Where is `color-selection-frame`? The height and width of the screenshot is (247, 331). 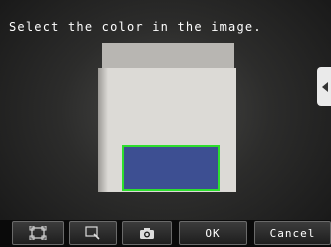 color-selection-frame is located at coordinates (171, 168).